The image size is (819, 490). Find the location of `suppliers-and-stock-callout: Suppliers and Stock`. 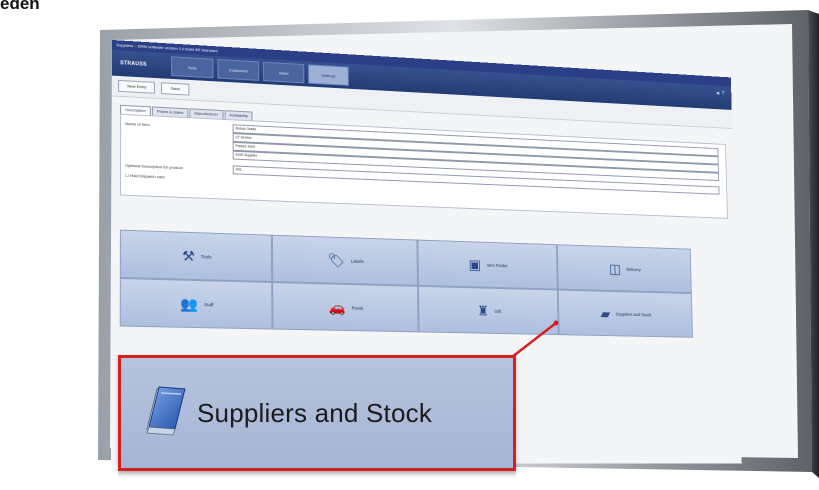

suppliers-and-stock-callout: Suppliers and Stock is located at coordinates (317, 413).